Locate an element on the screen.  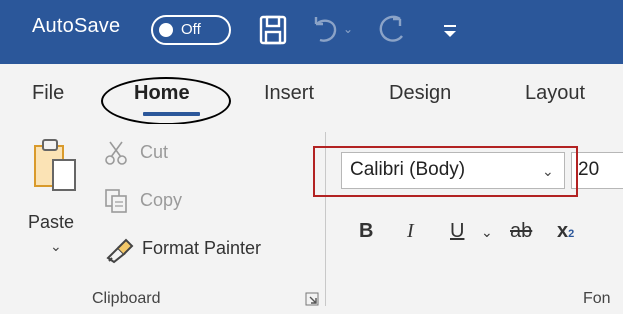
tab-insert: Insert is located at coordinates (289, 93).